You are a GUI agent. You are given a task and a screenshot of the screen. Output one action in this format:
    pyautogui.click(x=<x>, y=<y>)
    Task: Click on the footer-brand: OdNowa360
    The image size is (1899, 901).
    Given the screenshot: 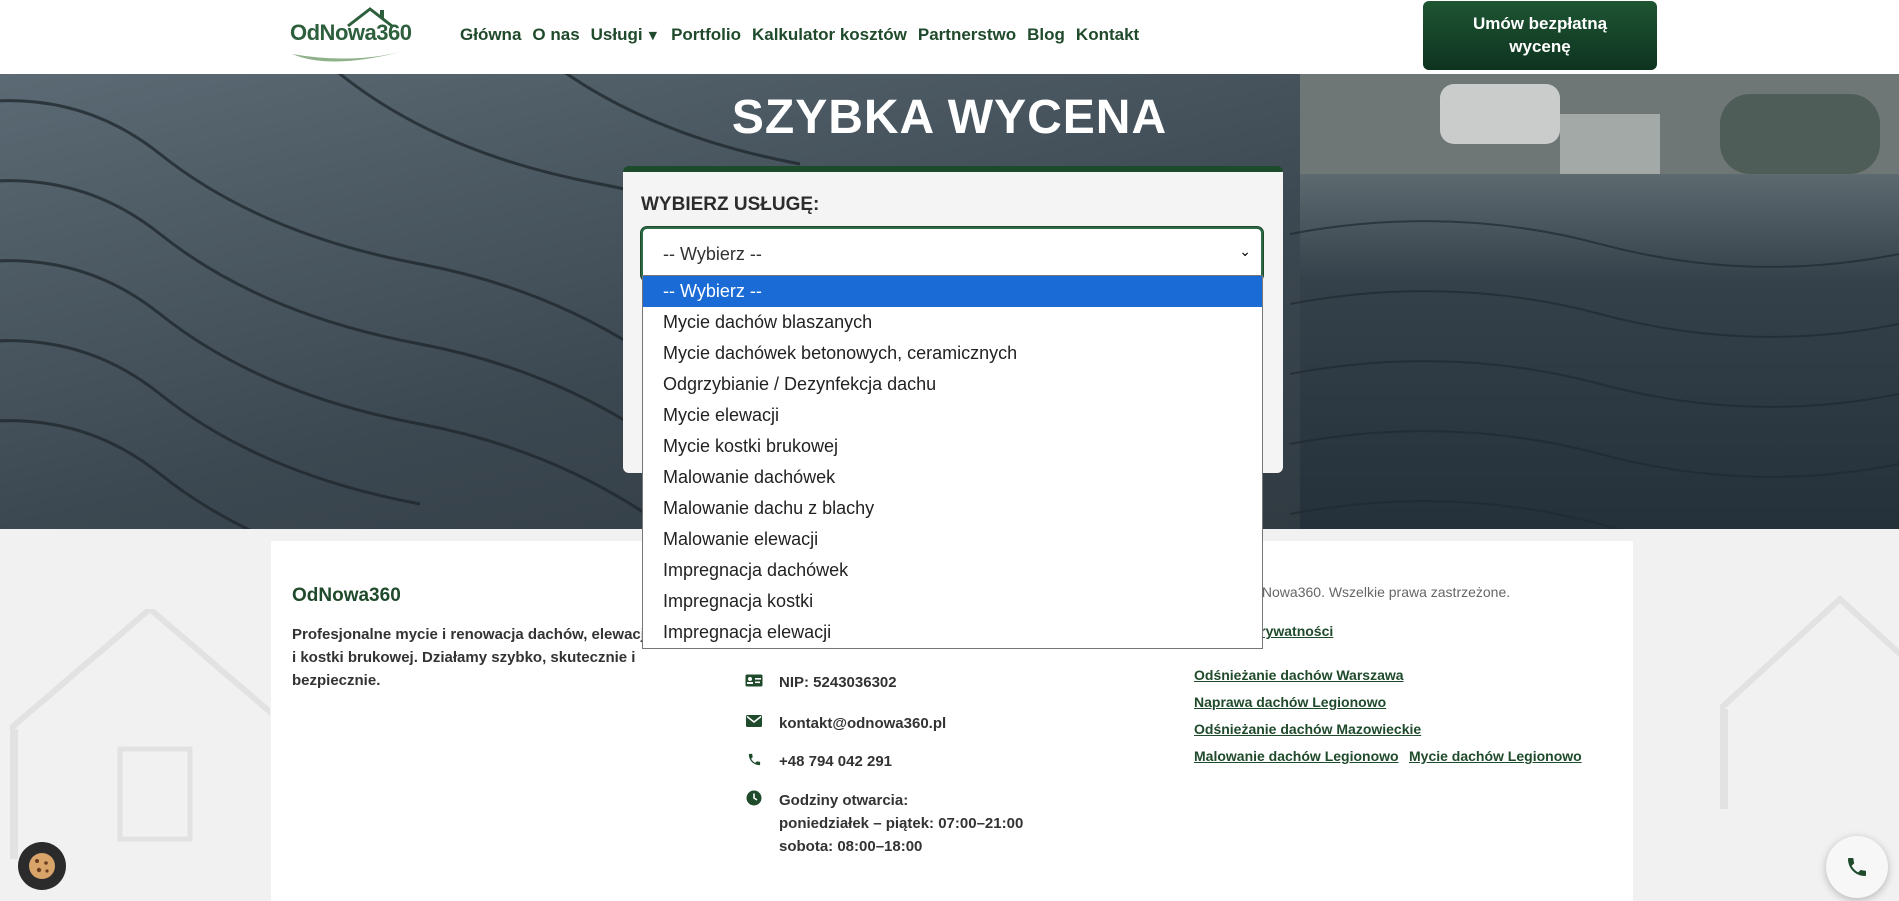 What is the action you would take?
    pyautogui.click(x=346, y=595)
    